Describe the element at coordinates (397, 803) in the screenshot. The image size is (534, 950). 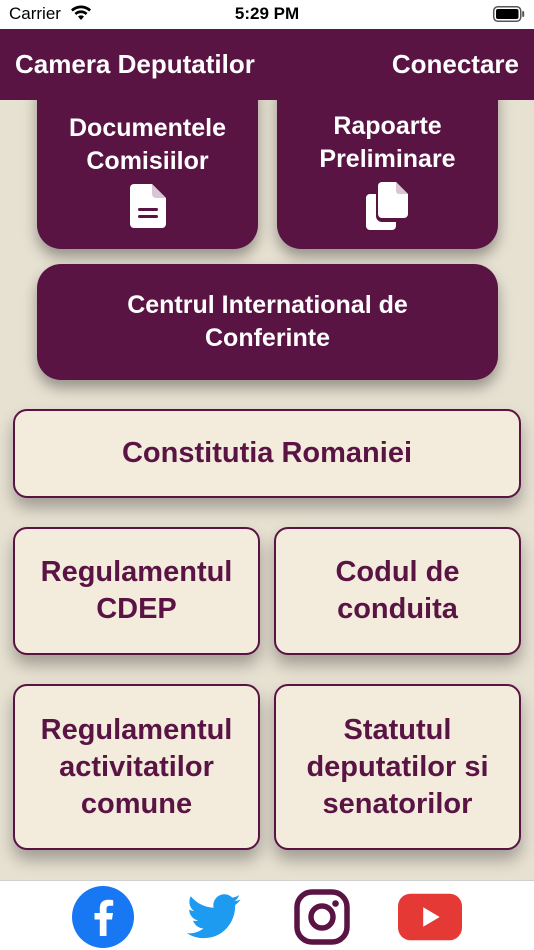
I see `button-label-line: senatorilor` at that location.